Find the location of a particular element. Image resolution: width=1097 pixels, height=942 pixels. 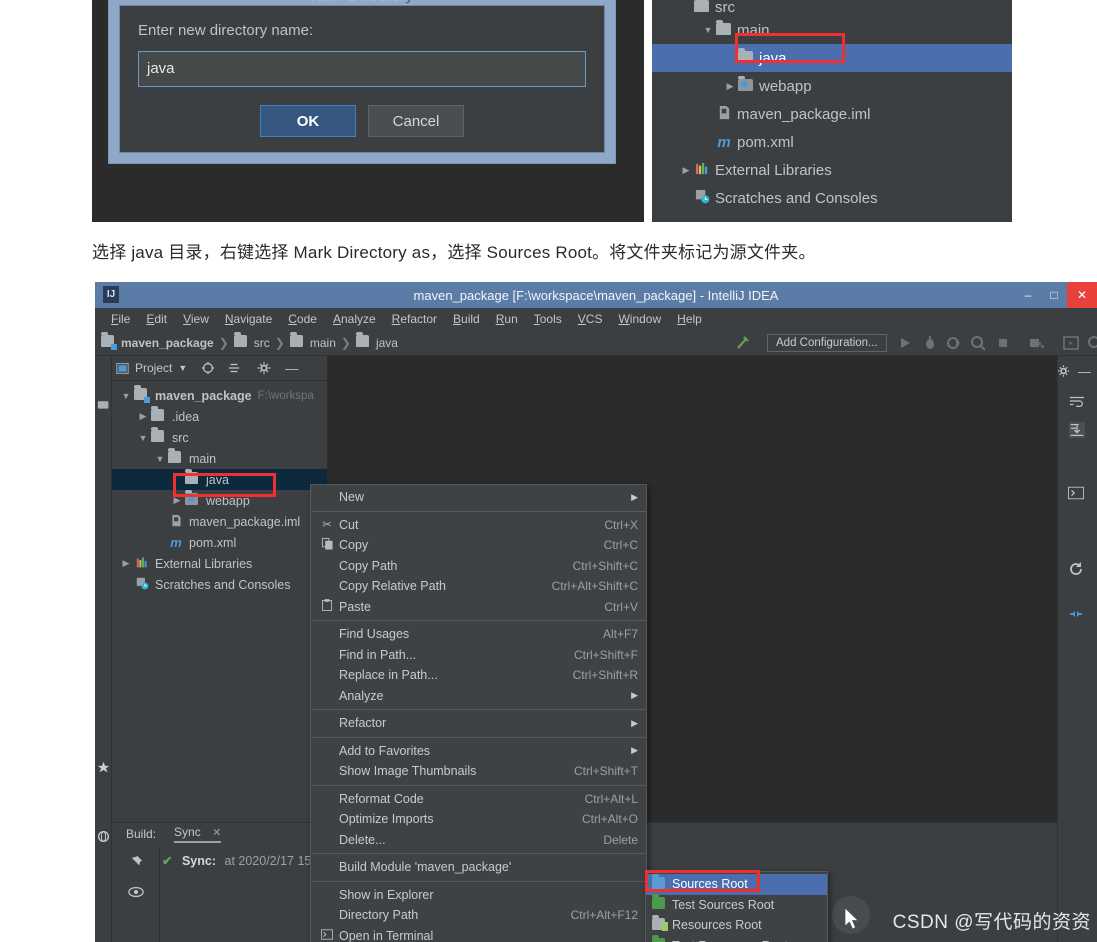

run-coverage-icon is located at coordinates (954, 343).